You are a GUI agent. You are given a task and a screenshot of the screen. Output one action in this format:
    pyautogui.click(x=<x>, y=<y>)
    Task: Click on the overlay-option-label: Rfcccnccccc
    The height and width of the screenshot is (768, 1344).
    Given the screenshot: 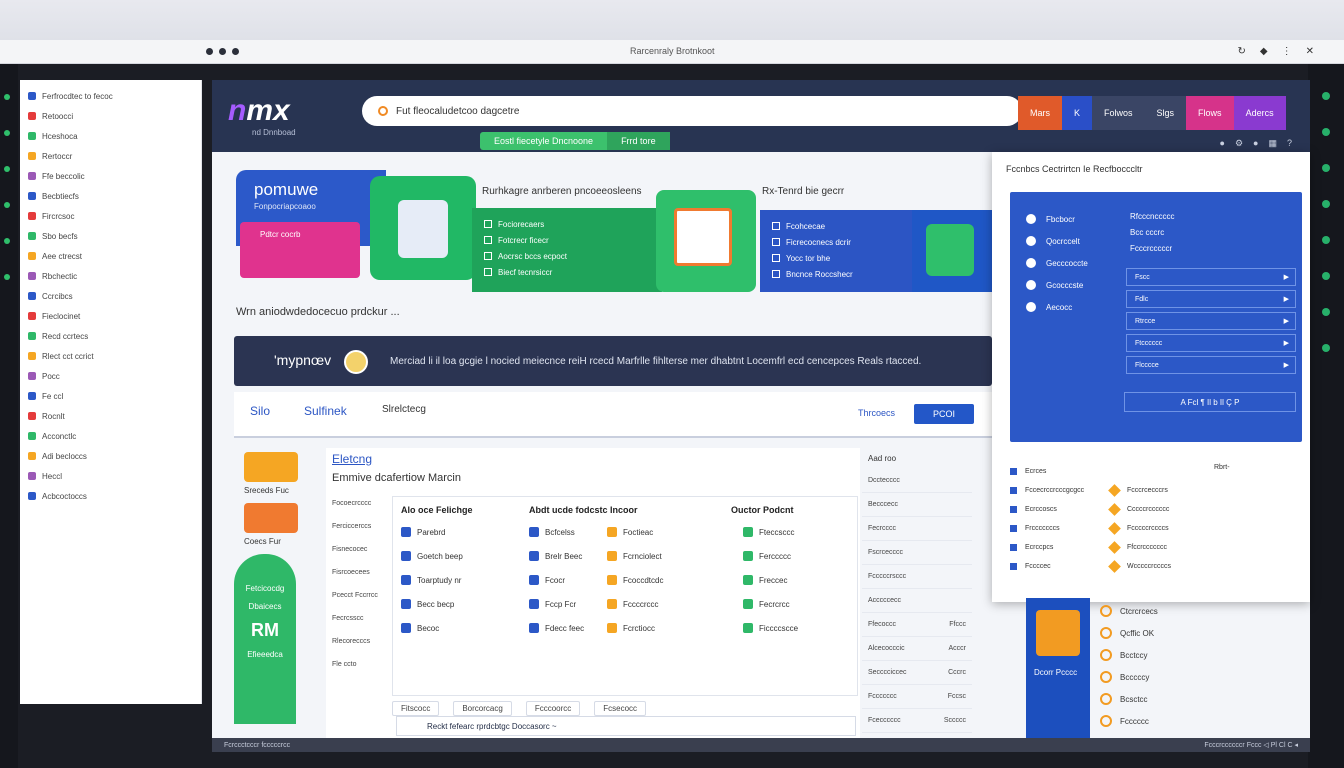 What is the action you would take?
    pyautogui.click(x=1152, y=216)
    